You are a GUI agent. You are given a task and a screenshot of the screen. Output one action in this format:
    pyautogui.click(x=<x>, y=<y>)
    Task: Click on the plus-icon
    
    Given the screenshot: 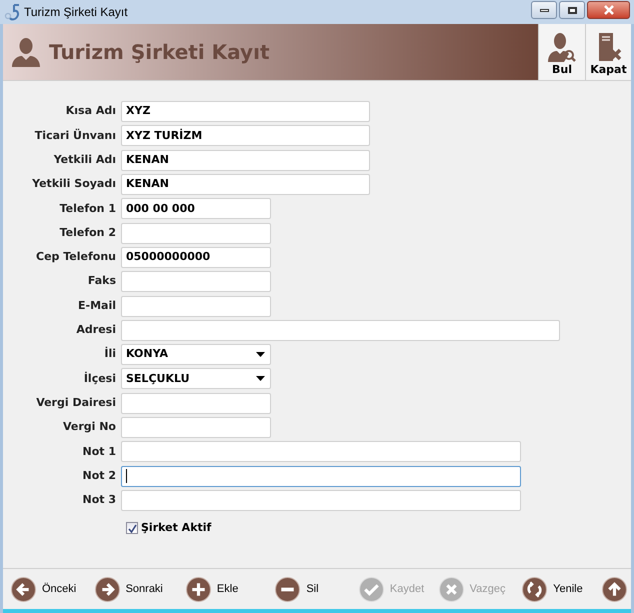 What is the action you would take?
    pyautogui.click(x=198, y=589)
    